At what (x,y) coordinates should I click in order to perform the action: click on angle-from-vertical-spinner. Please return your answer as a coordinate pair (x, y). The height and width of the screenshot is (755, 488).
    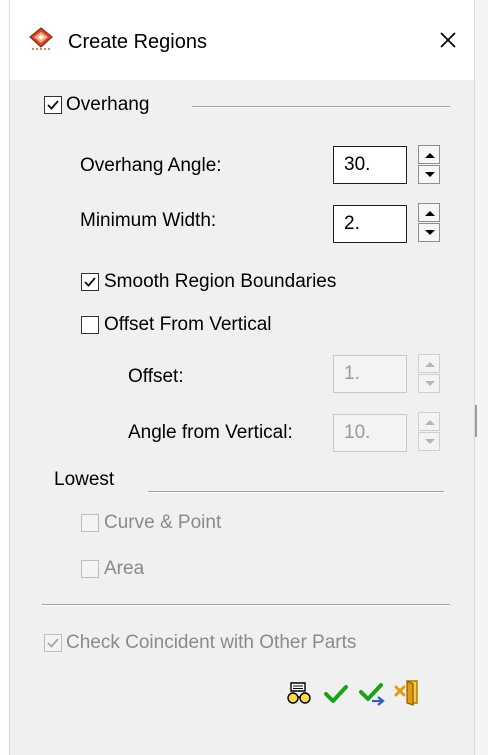
    Looking at the image, I should click on (429, 432).